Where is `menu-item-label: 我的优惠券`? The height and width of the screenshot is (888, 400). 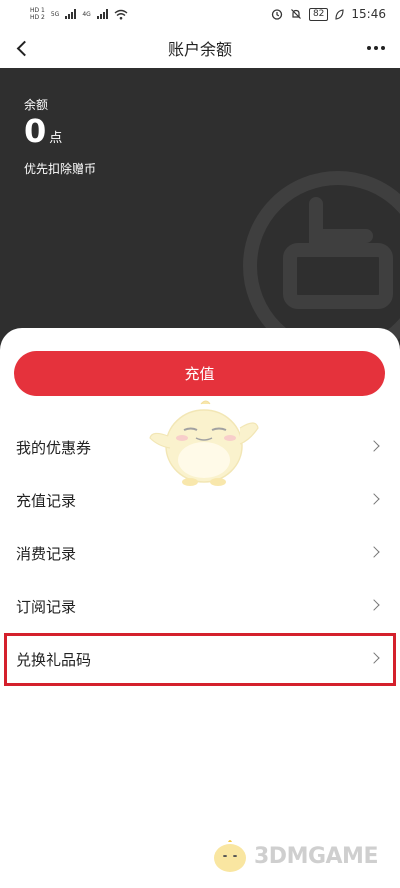 menu-item-label: 我的优惠券 is located at coordinates (54, 448).